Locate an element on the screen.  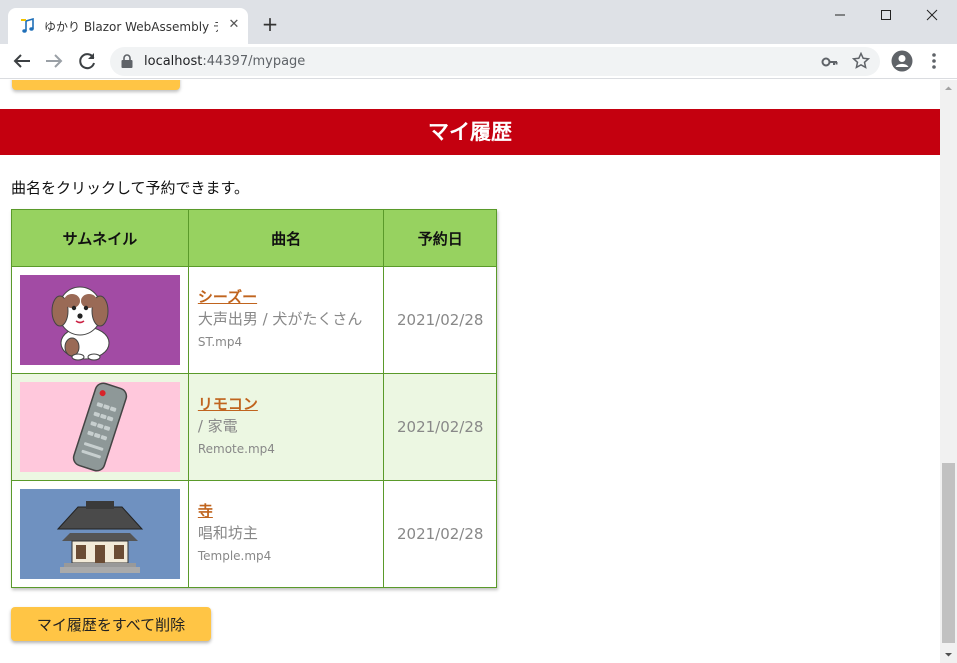
browser-toolbar: localhost:44397/mypage is located at coordinates (478, 61).